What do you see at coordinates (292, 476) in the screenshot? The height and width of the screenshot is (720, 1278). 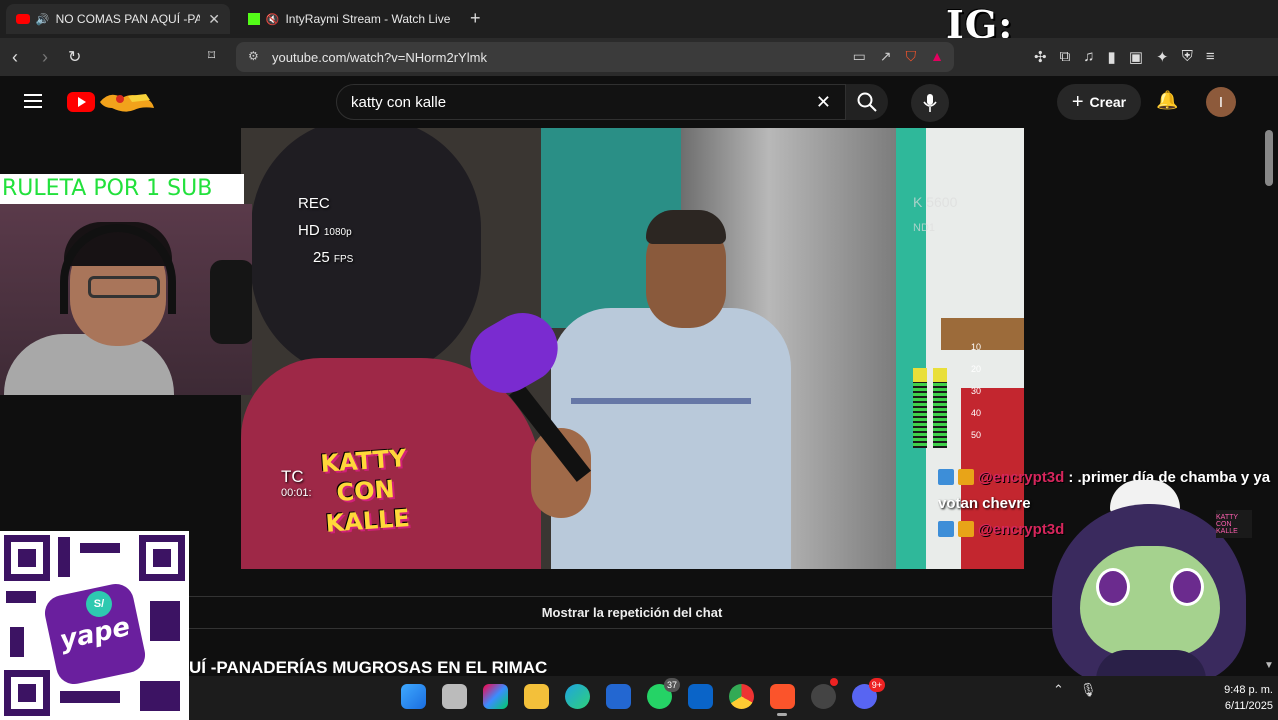 I see `osd-tc: TC` at bounding box center [292, 476].